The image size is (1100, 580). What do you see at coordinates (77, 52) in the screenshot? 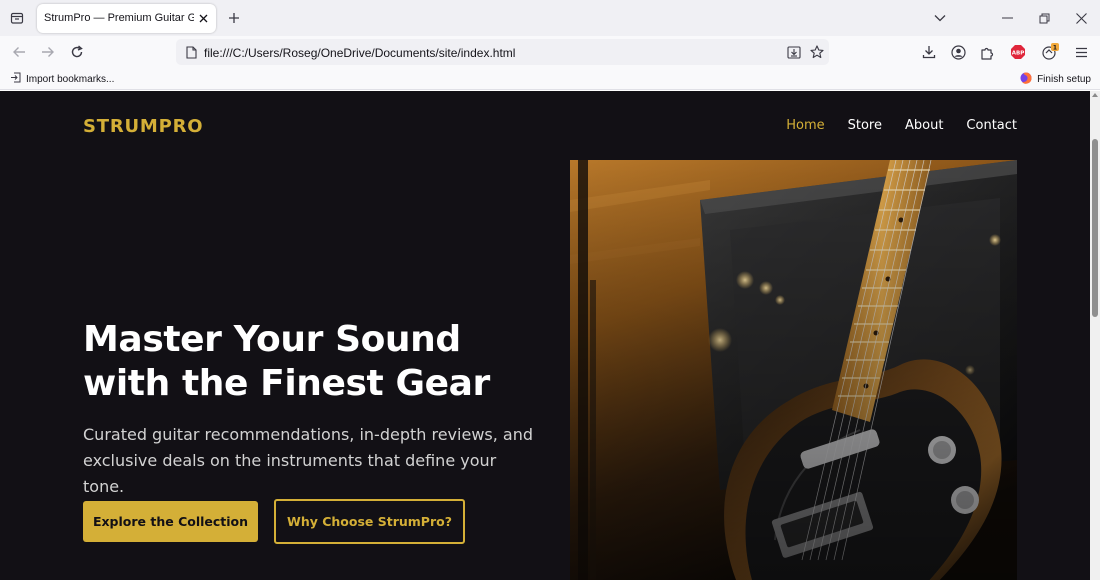
I see `reload-icon` at bounding box center [77, 52].